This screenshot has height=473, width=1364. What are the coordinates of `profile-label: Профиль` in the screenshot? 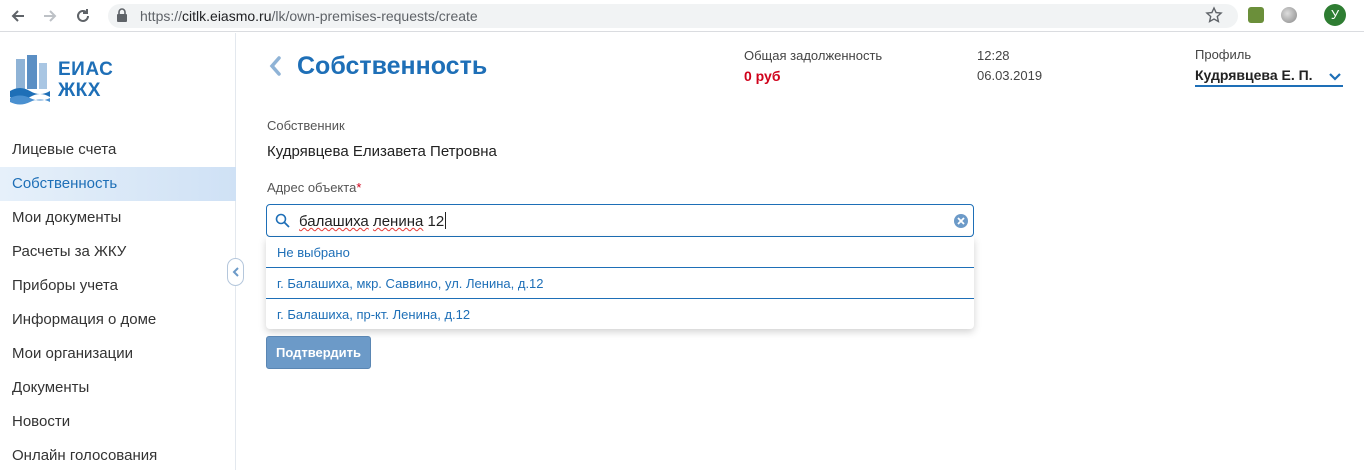 It's located at (1223, 54).